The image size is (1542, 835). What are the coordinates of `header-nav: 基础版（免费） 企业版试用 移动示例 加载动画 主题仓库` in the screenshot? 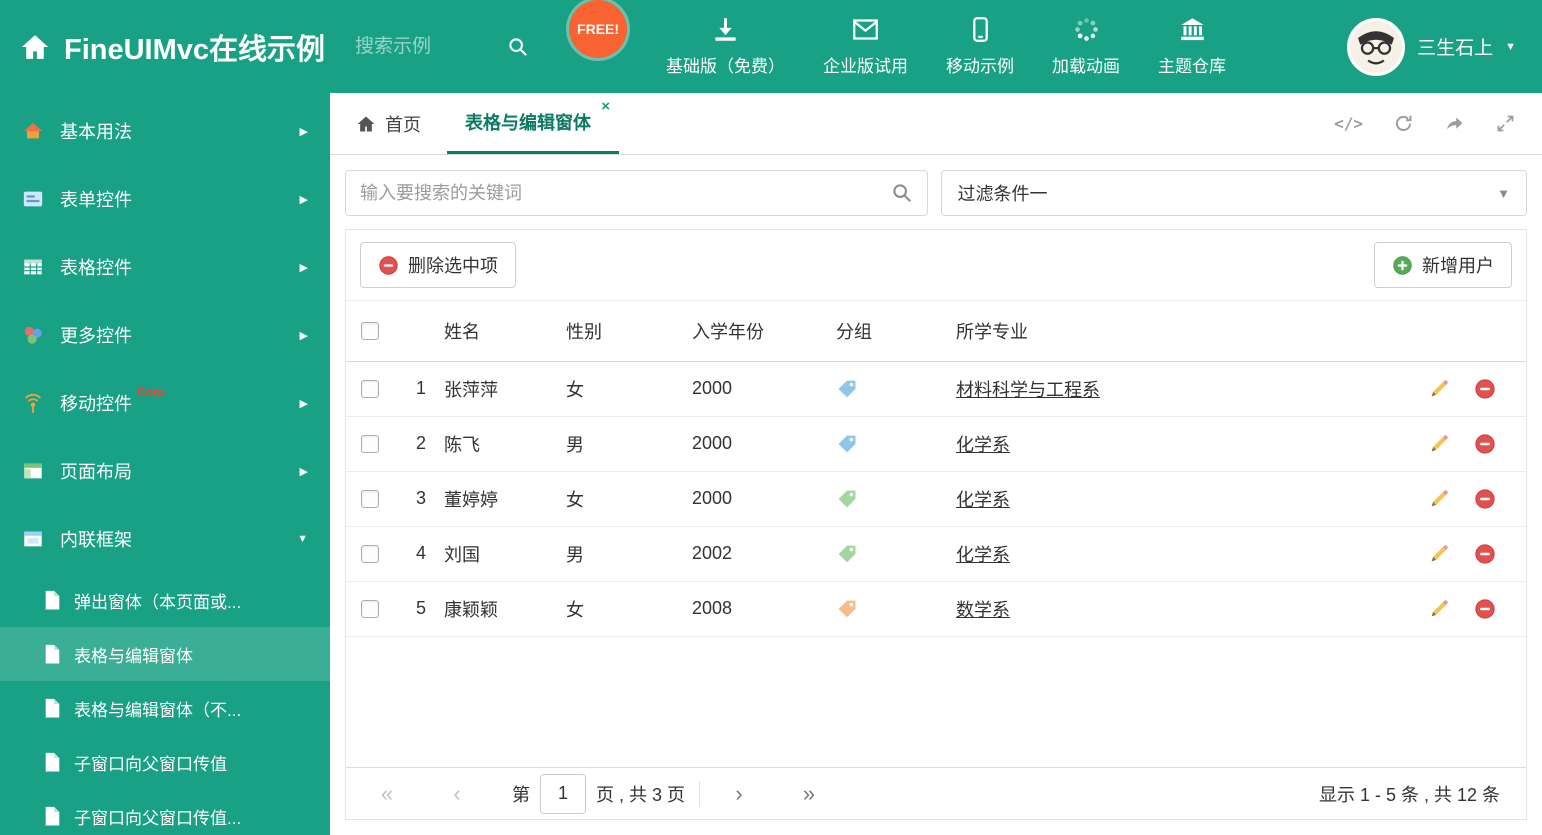 It's located at (946, 46).